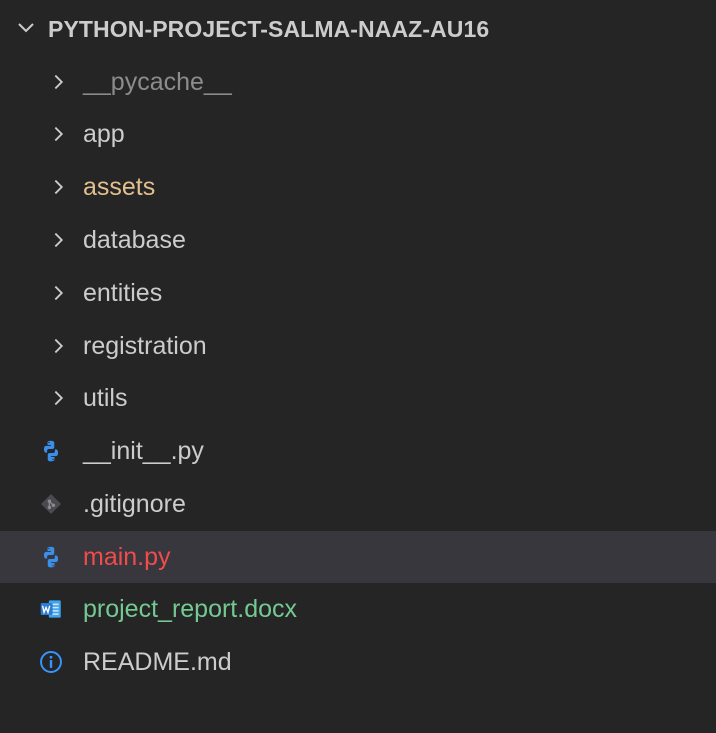  Describe the element at coordinates (123, 293) in the screenshot. I see `folder-label: entities` at that location.